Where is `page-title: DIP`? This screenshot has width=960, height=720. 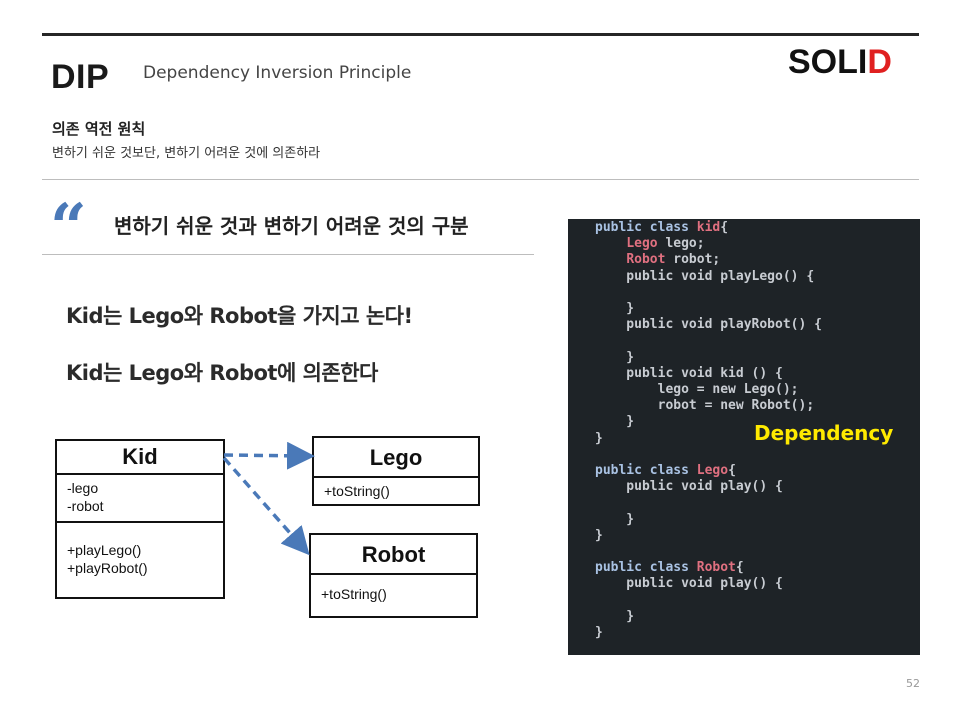
page-title: DIP is located at coordinates (80, 77).